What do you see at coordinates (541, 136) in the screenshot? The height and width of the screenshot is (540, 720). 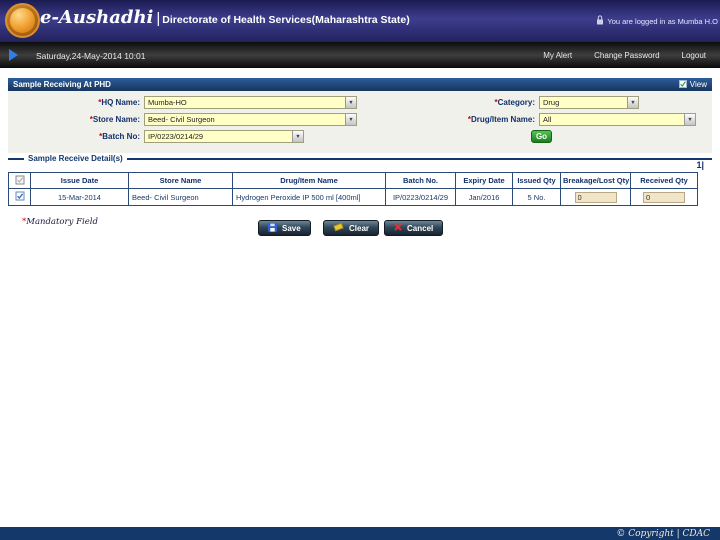 I see `go-button: Go` at bounding box center [541, 136].